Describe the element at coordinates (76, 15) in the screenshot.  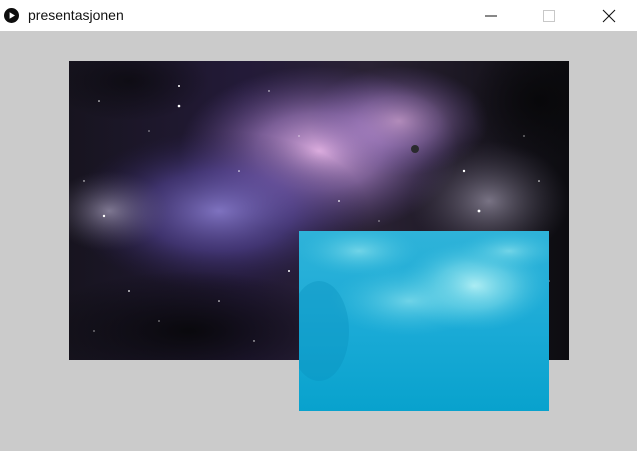
I see `window-title: presentasjonen` at that location.